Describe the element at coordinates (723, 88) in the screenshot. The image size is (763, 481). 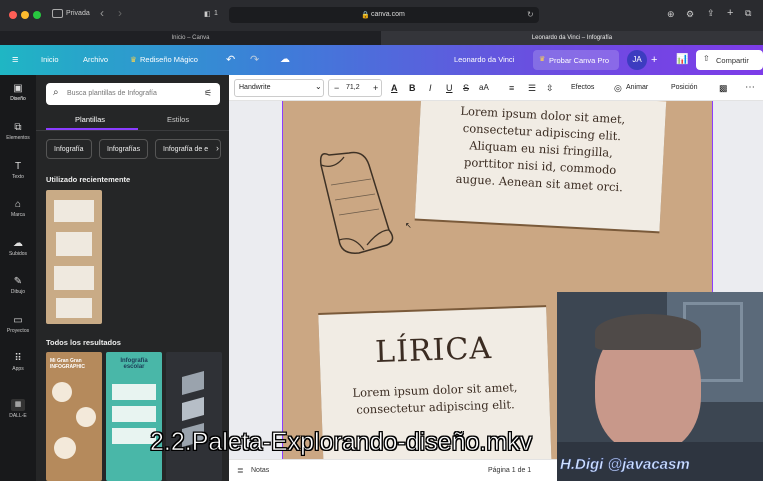
I see `transparency-icon: ▩` at that location.